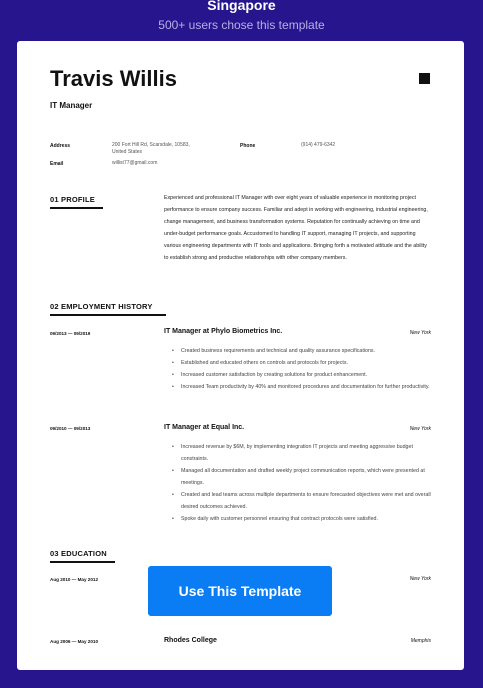  Describe the element at coordinates (190, 640) in the screenshot. I see `education-school: Rhodes College` at that location.